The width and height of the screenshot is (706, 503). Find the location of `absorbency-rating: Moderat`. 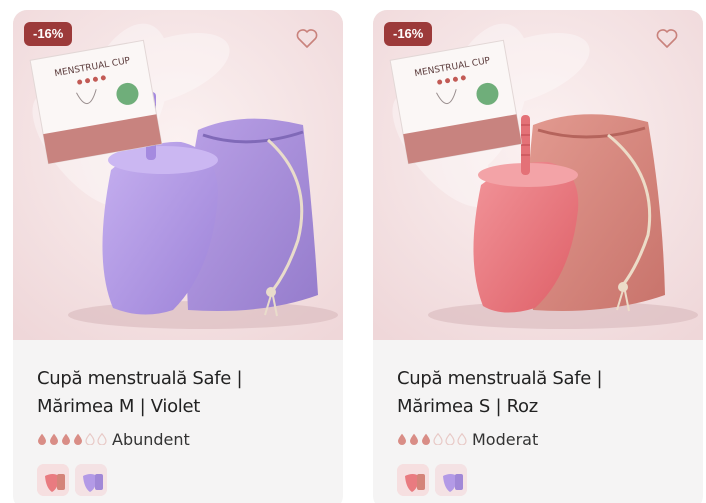

absorbency-rating: Moderat is located at coordinates (540, 439).